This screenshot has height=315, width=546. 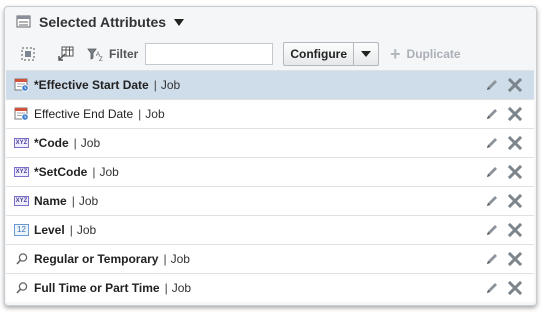 I want to click on number-type-icon: 12, so click(x=21, y=229).